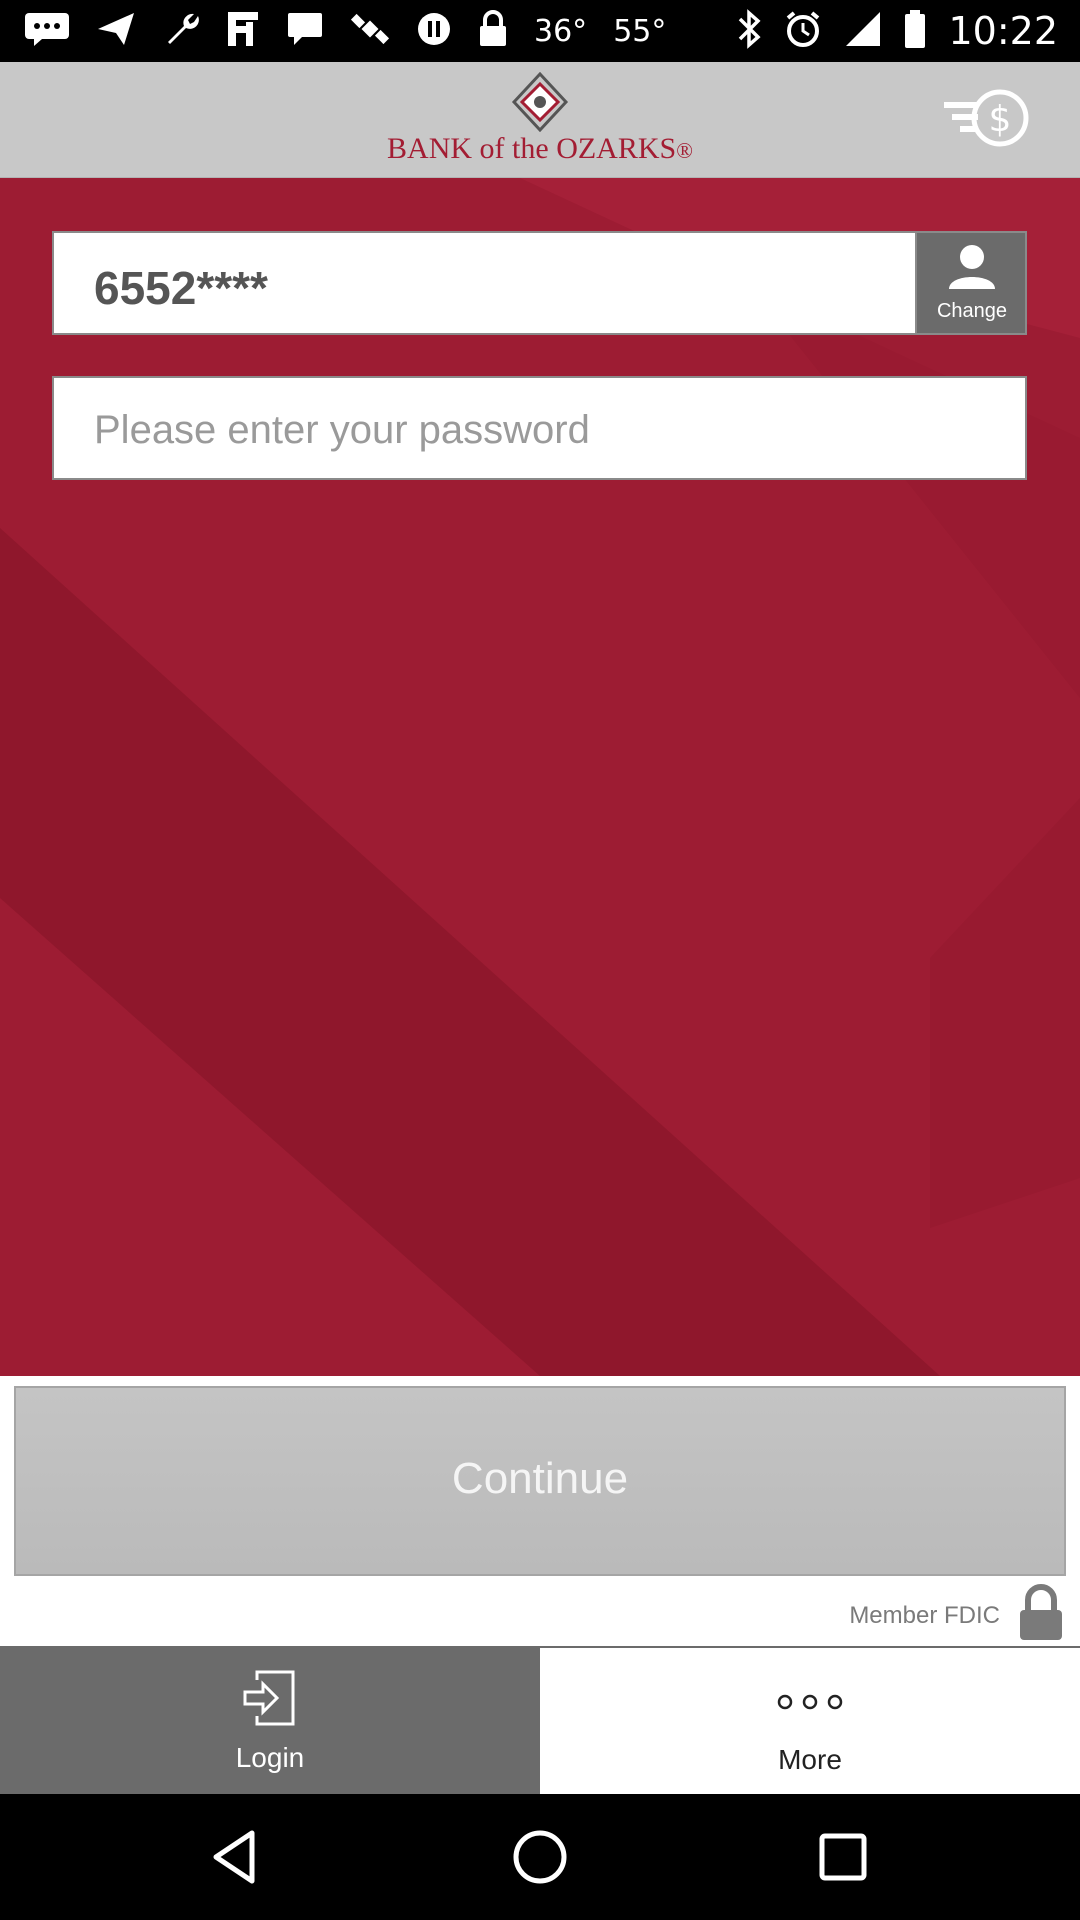 The image size is (1080, 1920). I want to click on password-placeholder: Please enter your password, so click(342, 430).